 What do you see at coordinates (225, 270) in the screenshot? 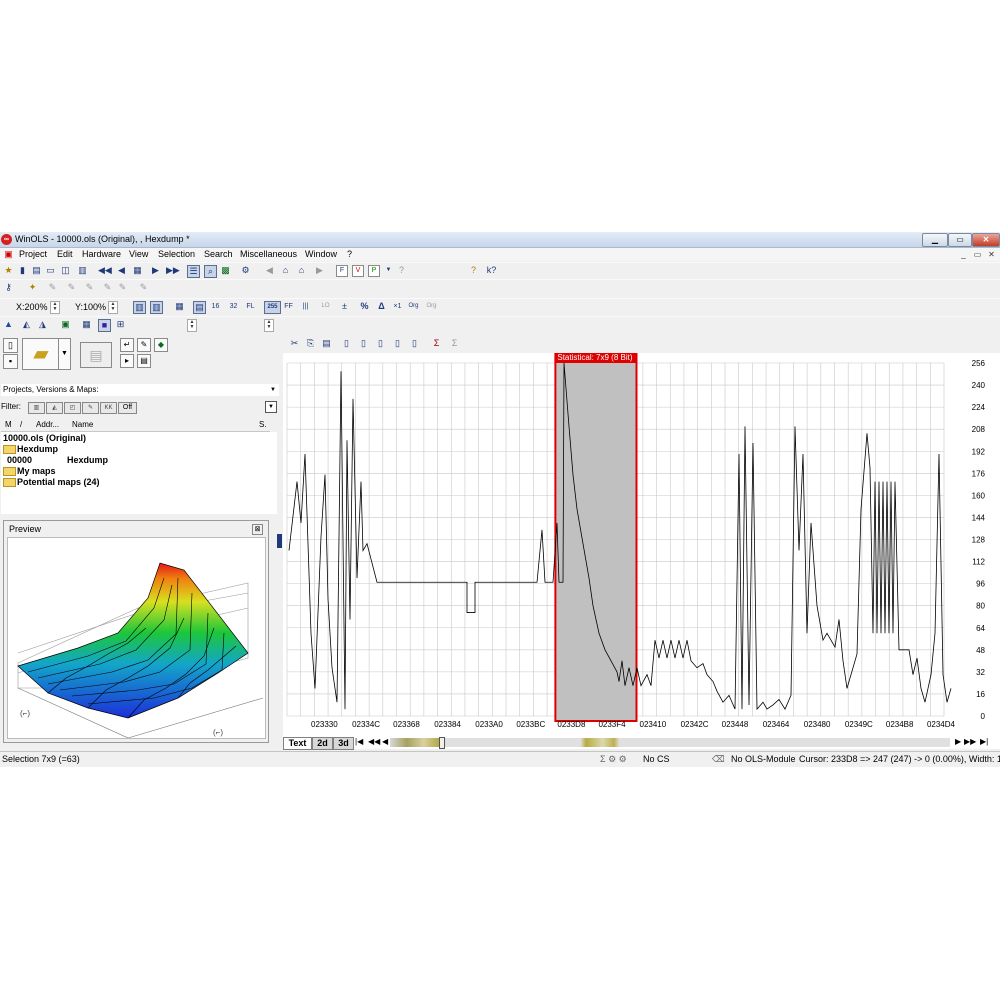
I see `map-icon: ▩` at bounding box center [225, 270].